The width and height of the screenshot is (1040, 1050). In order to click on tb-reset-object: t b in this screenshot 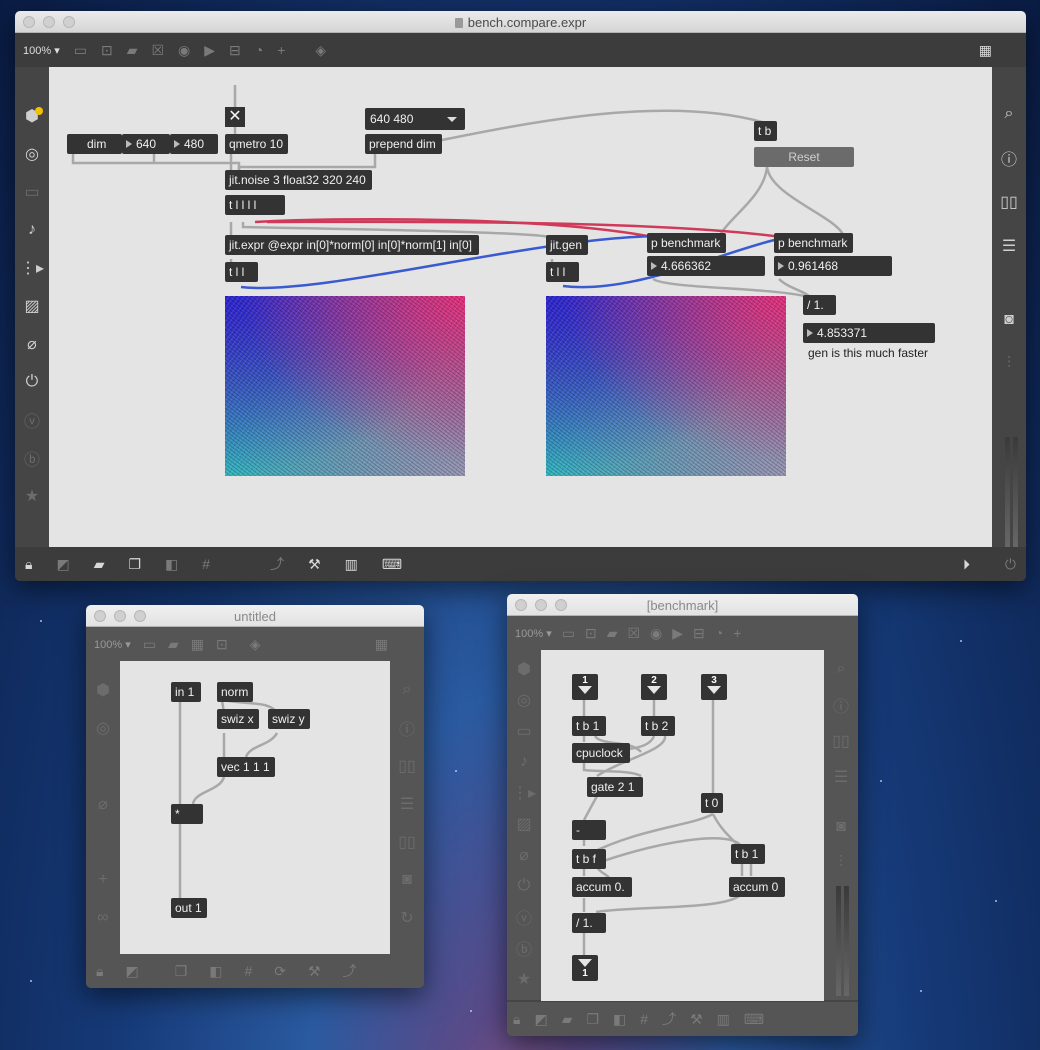, I will do `click(765, 131)`.